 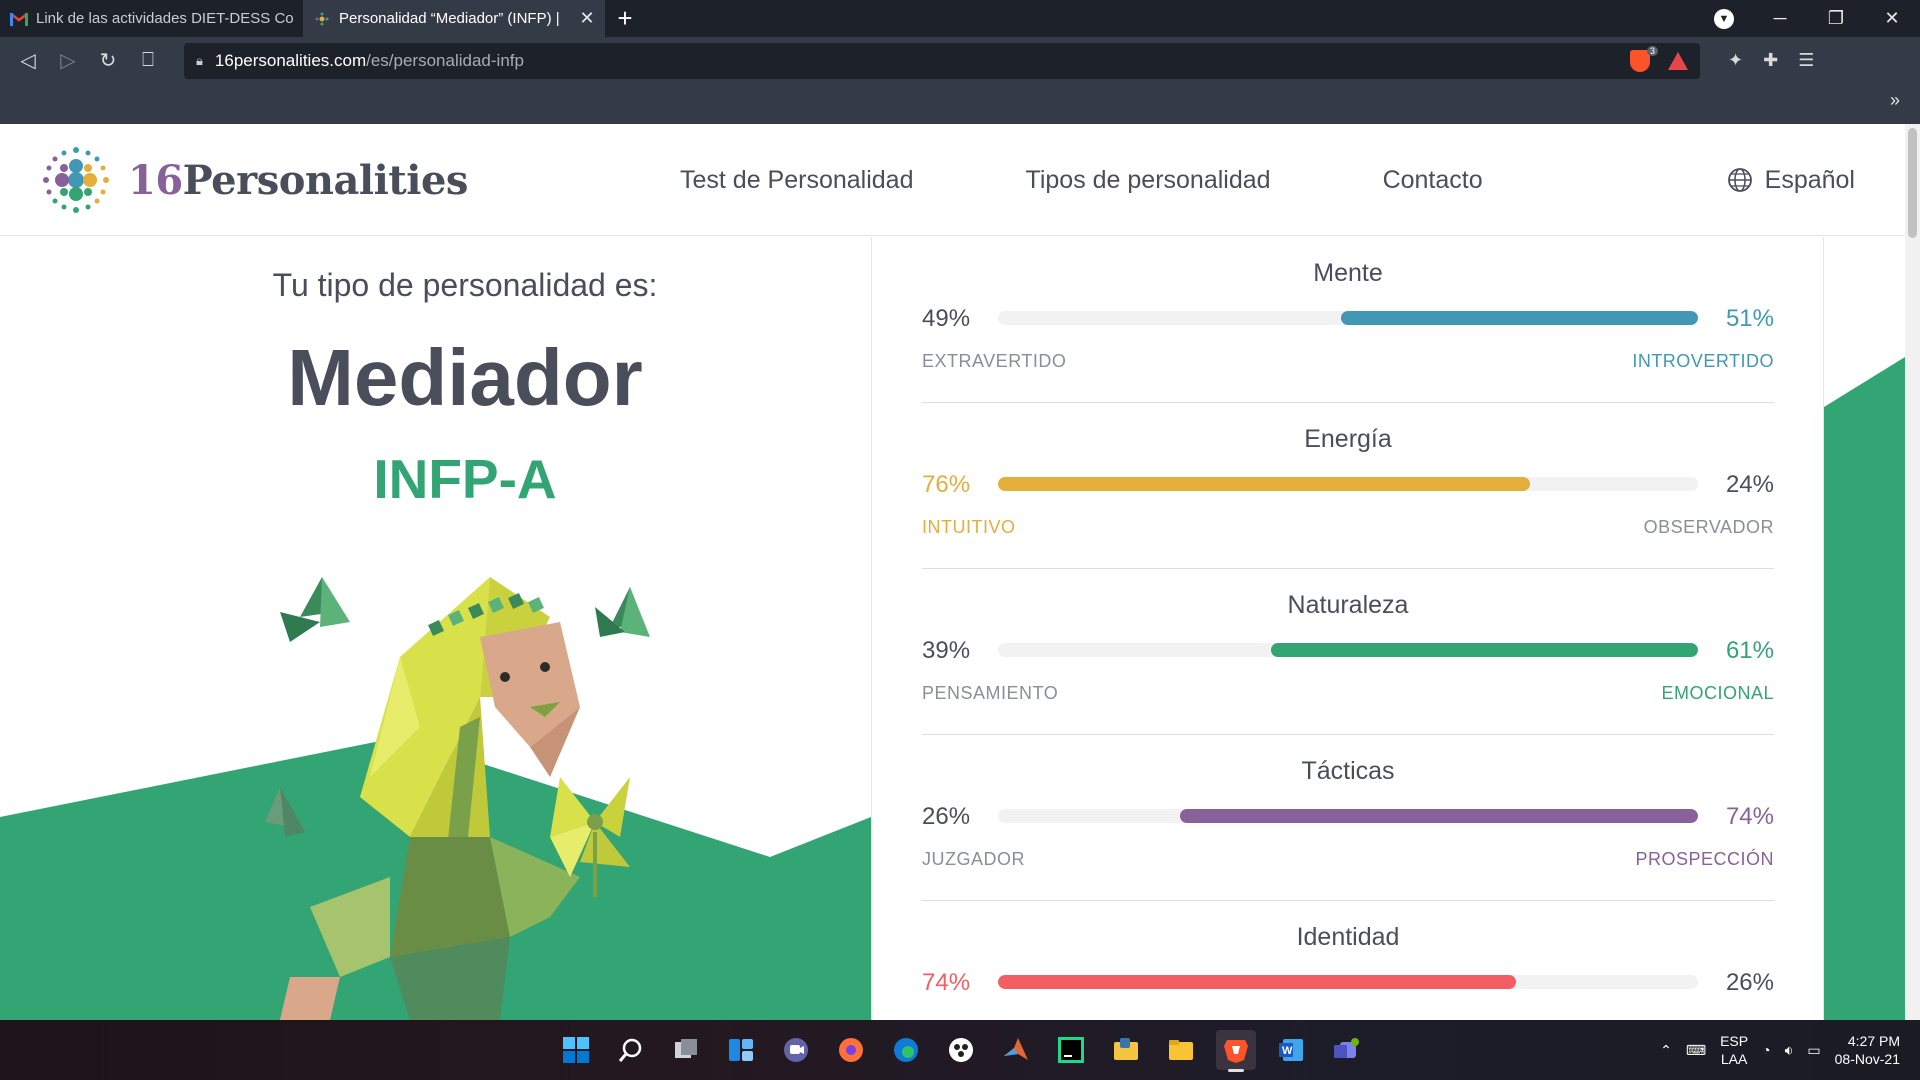 I want to click on trait-title: Identidad, so click(x=1348, y=937).